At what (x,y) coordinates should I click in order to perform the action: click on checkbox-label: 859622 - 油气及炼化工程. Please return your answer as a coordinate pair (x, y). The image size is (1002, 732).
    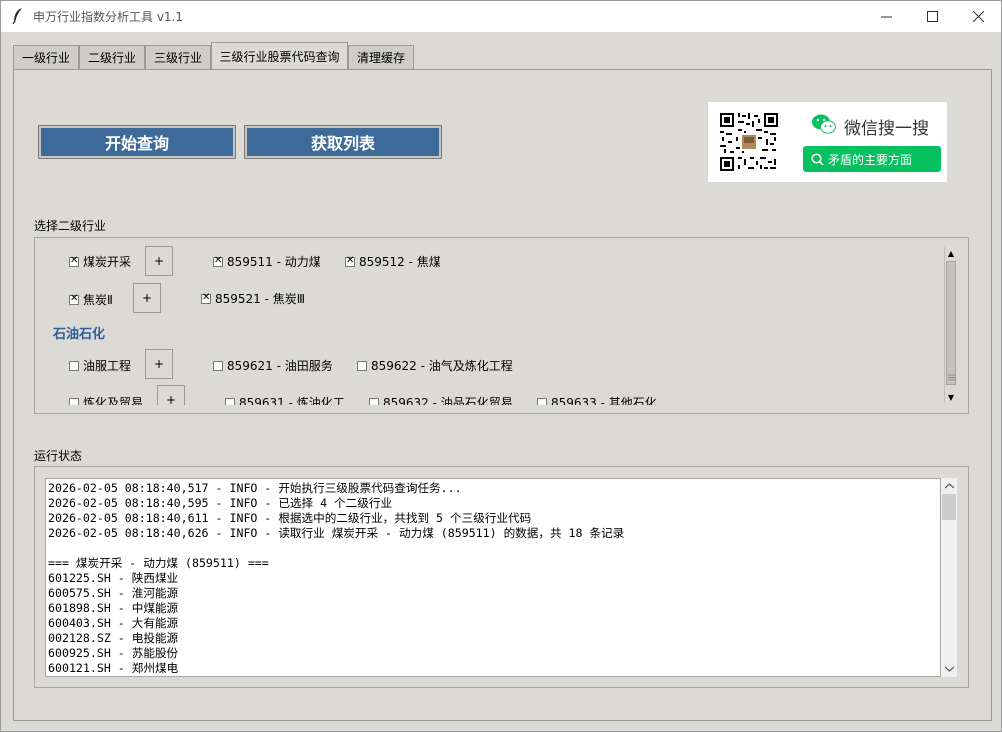
    Looking at the image, I should click on (442, 366).